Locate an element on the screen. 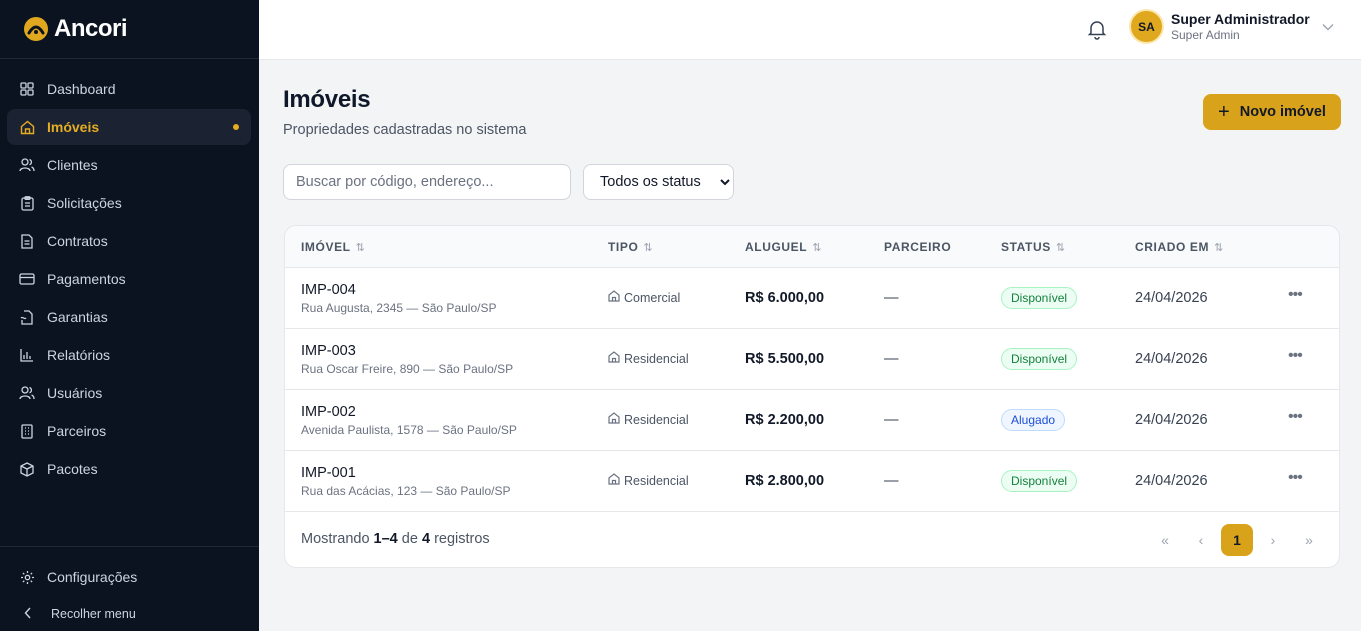 This screenshot has width=1361, height=631. sidebar-item-contratos: Contratos is located at coordinates (129, 241).